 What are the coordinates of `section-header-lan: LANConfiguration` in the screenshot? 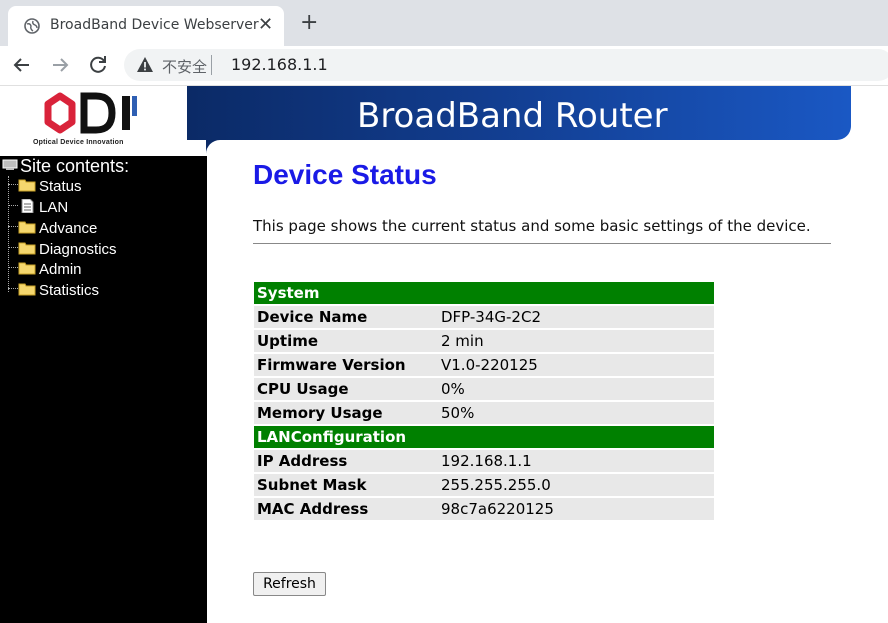 It's located at (484, 437).